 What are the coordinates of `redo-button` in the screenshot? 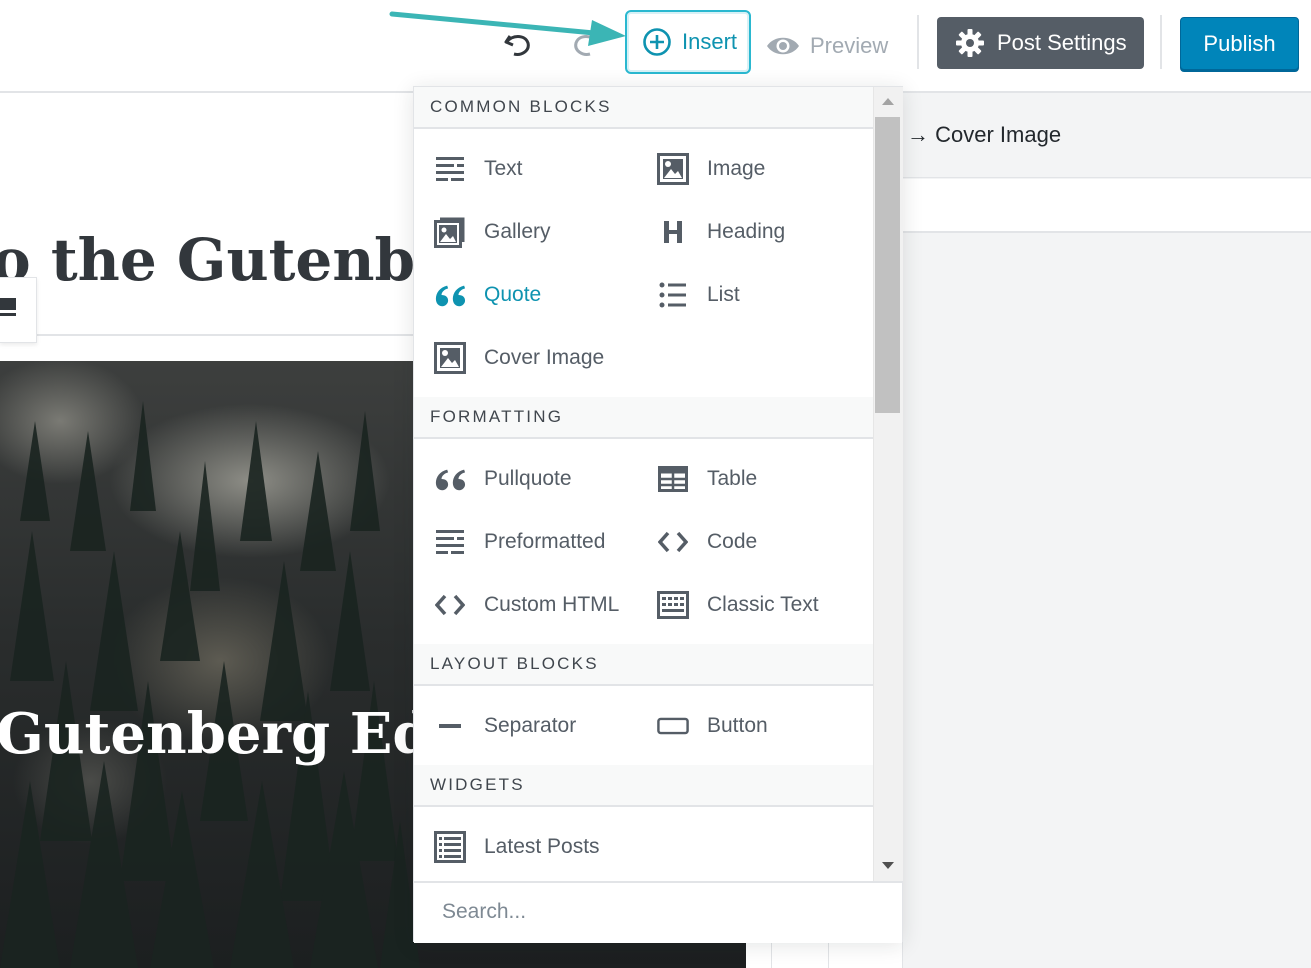 It's located at (586, 44).